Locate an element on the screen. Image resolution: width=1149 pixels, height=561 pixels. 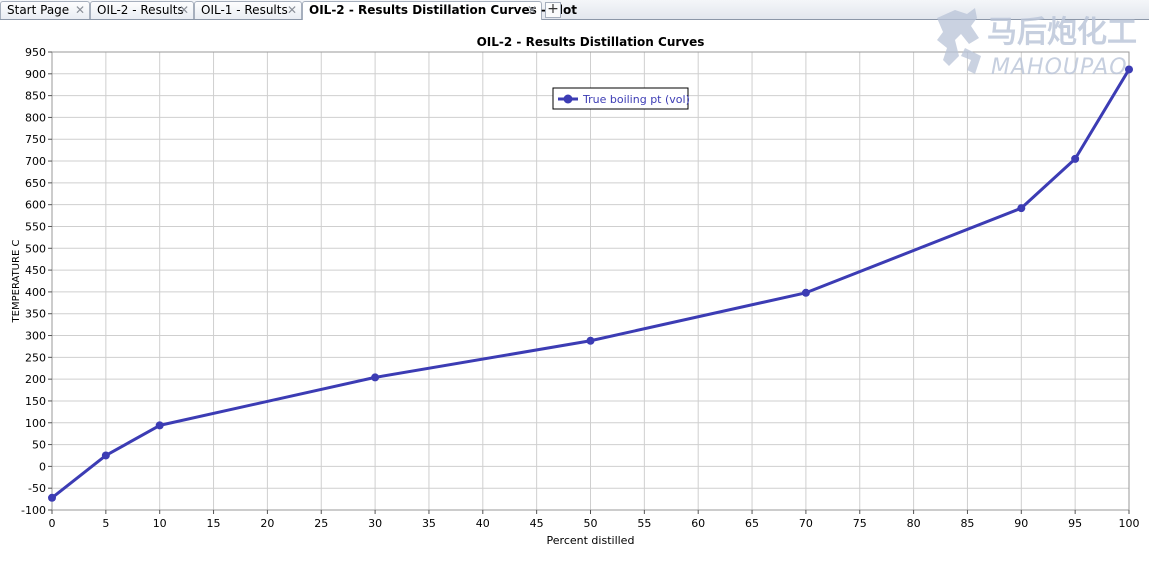
y-tick-label: 100 is located at coordinates (35, 423).